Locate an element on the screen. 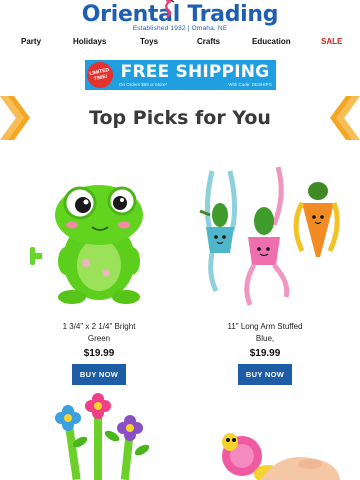 This screenshot has width=360, height=480. nav-item-education: Education is located at coordinates (271, 41).